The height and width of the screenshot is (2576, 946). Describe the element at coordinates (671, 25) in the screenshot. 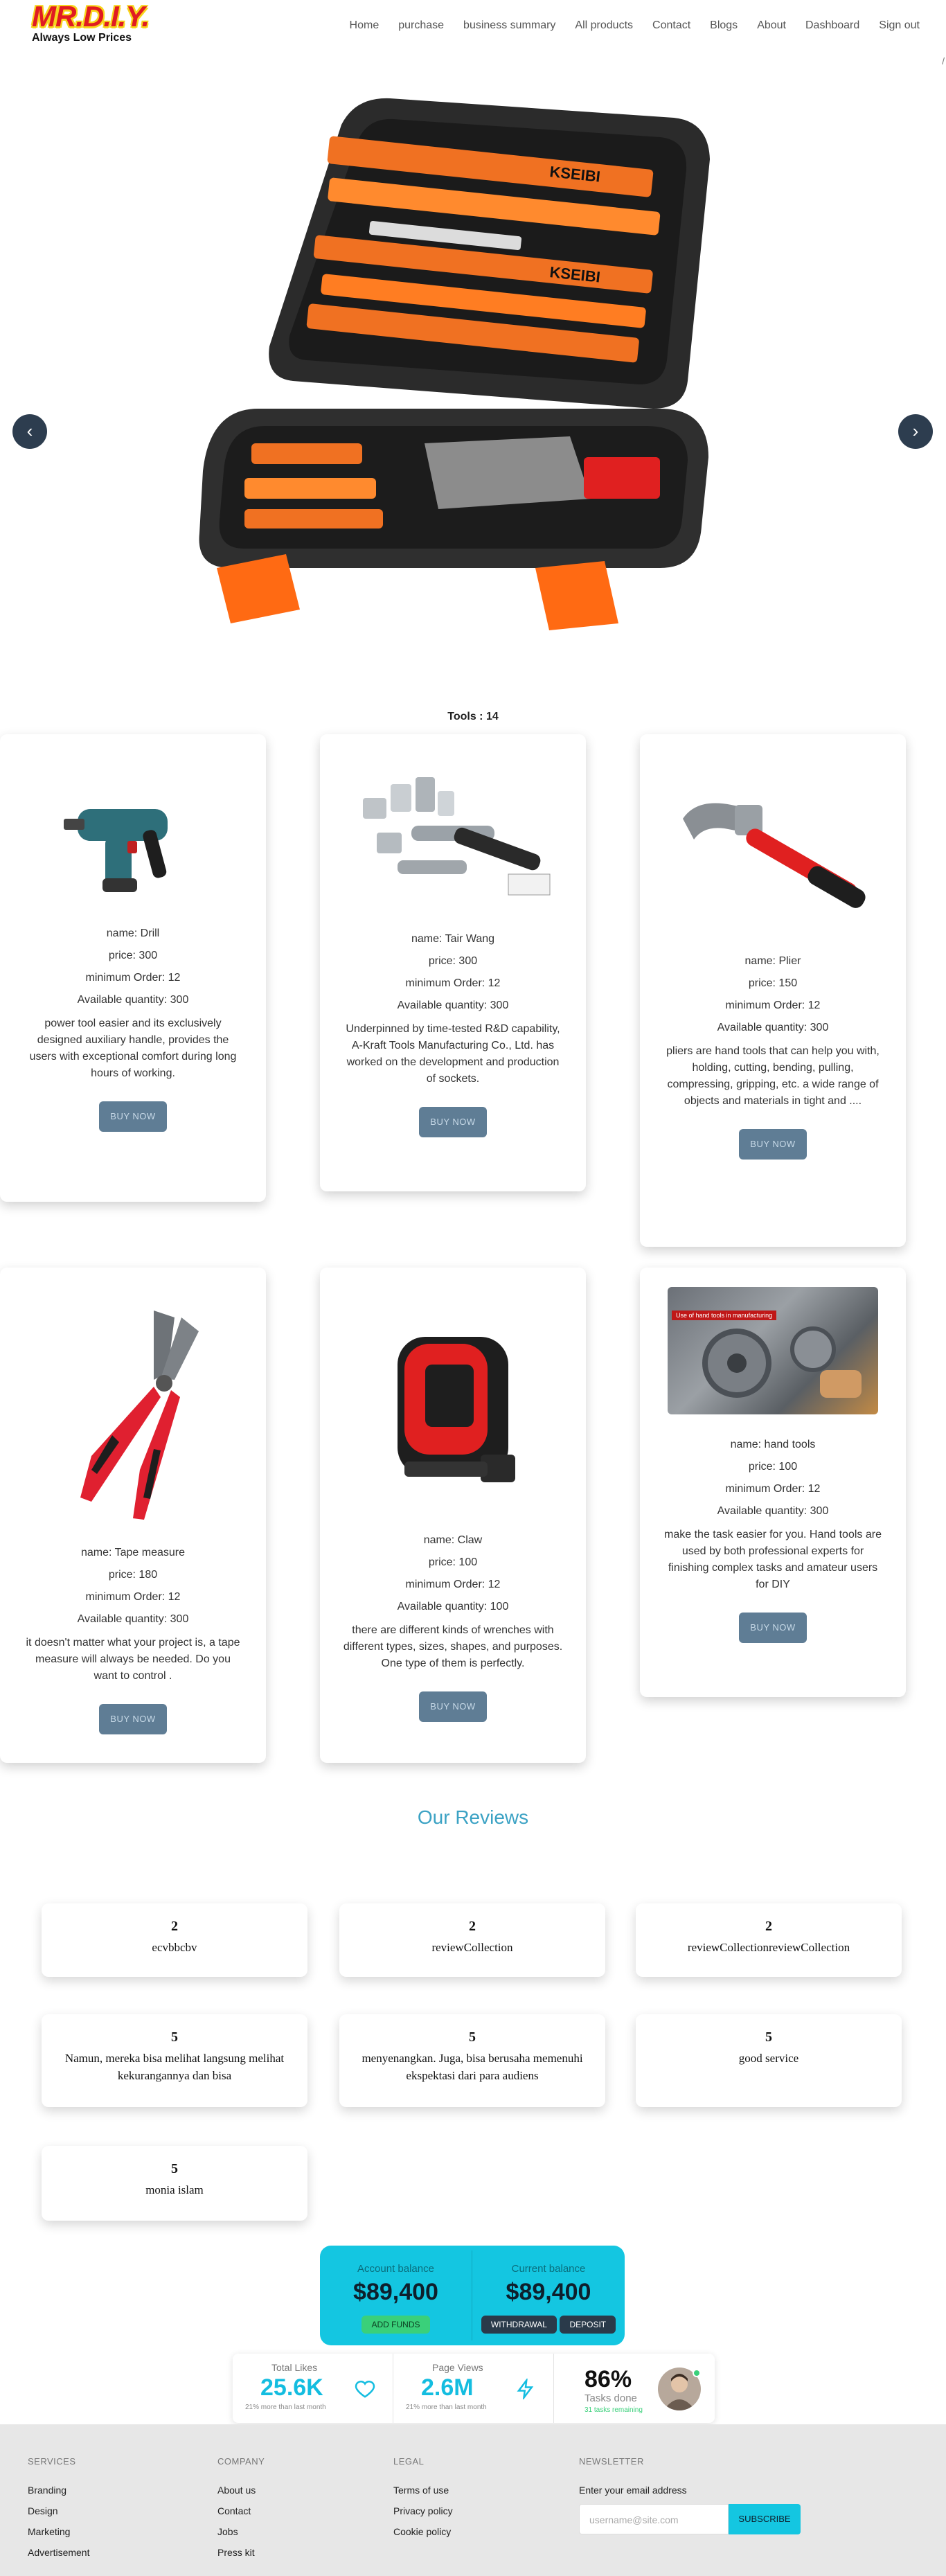

I see `nav-contact: Contact` at that location.